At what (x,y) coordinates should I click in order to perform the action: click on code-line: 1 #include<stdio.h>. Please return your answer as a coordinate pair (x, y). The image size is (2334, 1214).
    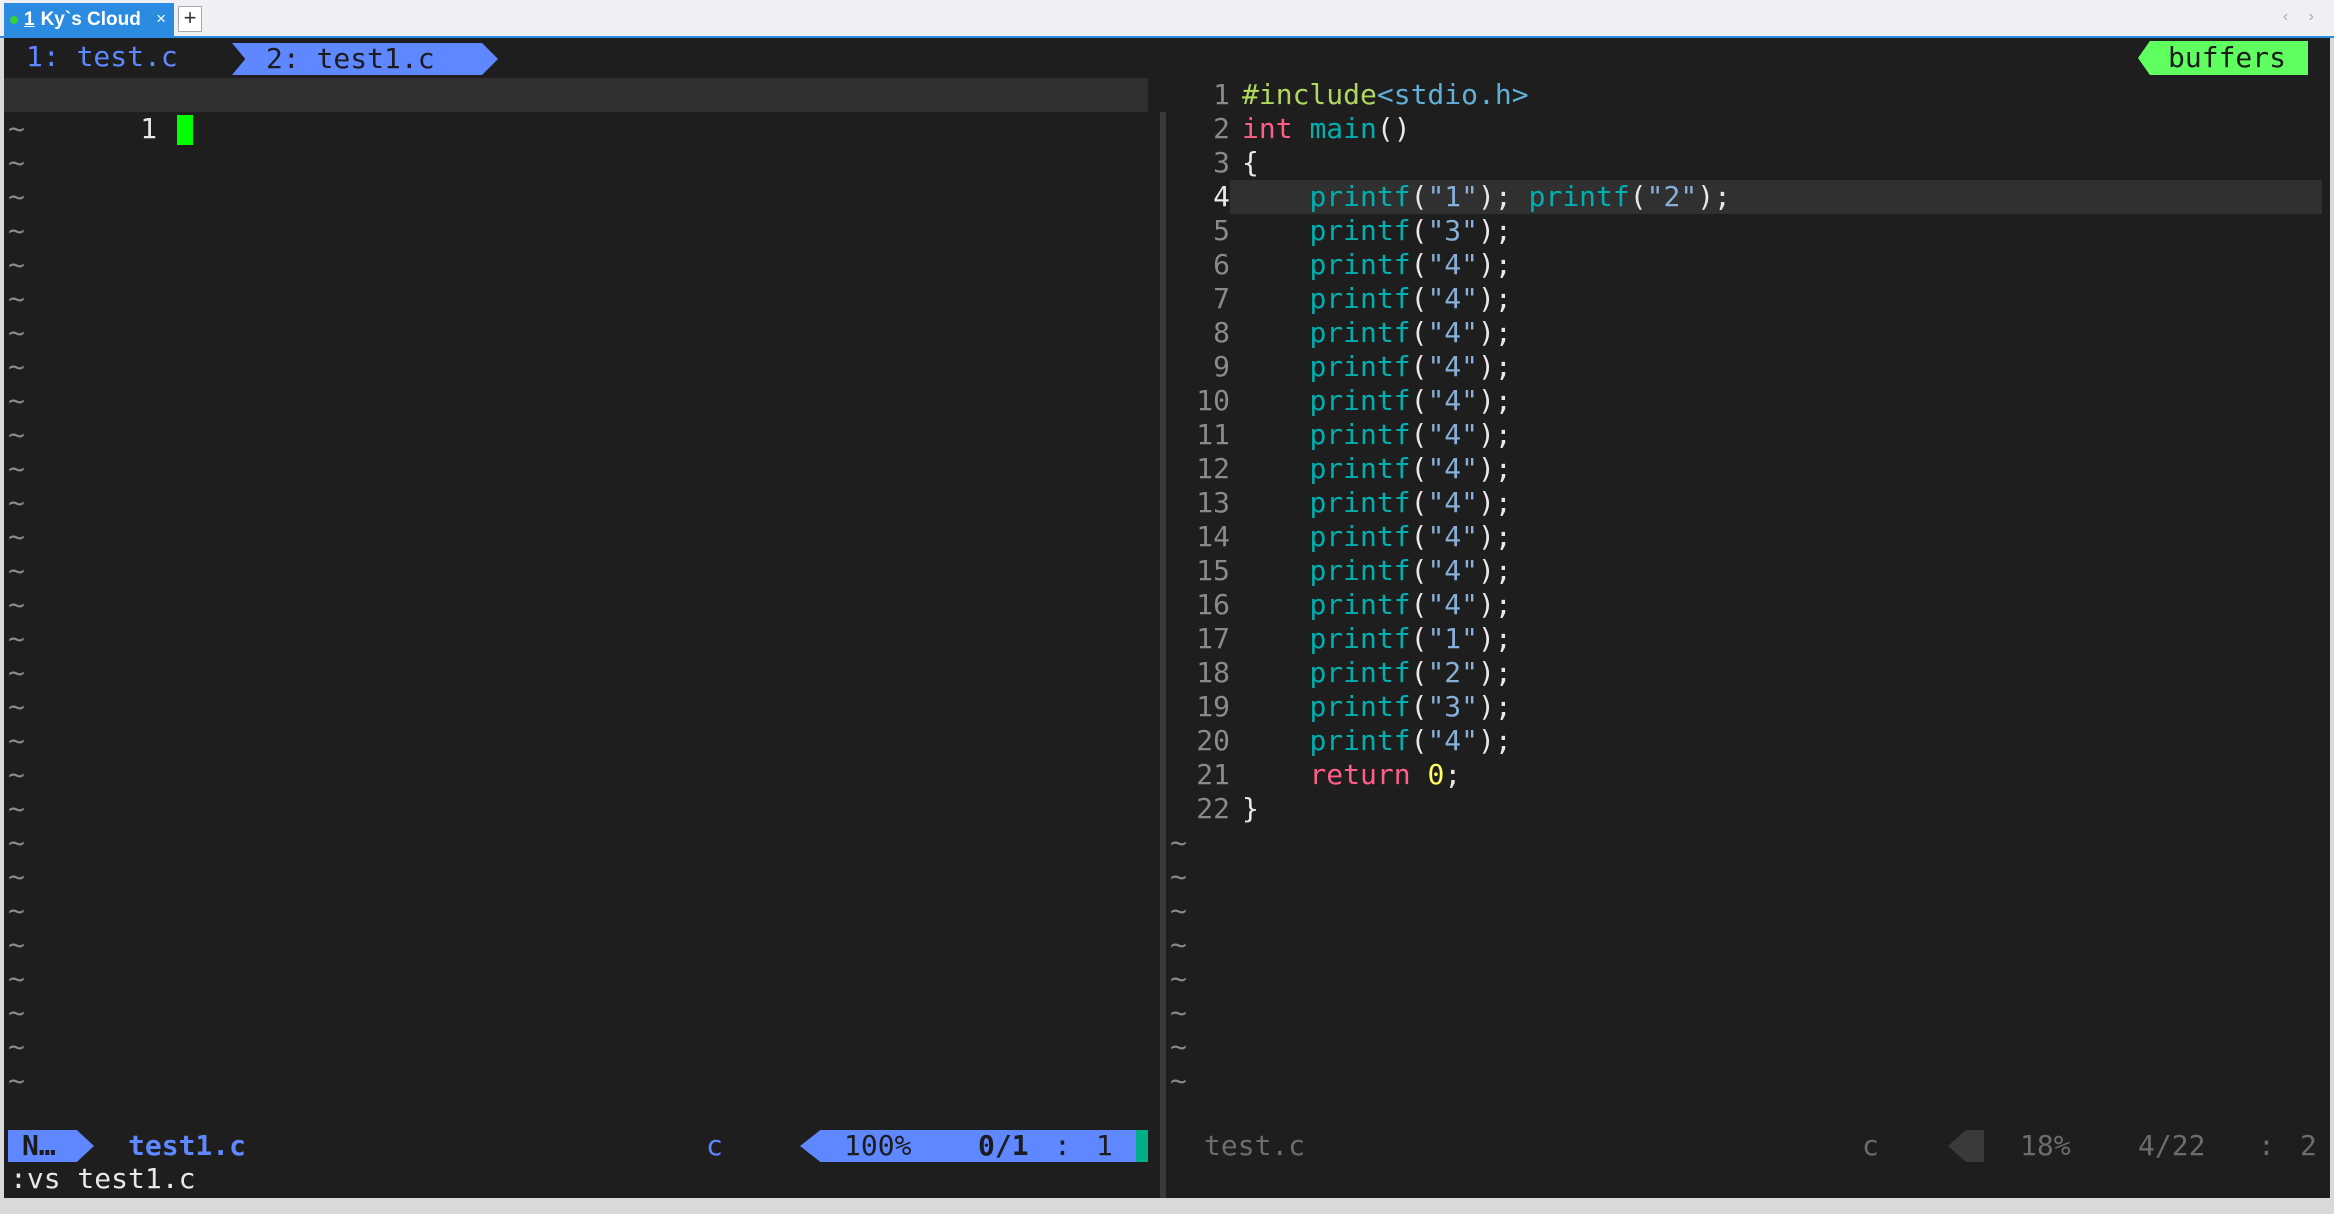
    Looking at the image, I should click on (1750, 95).